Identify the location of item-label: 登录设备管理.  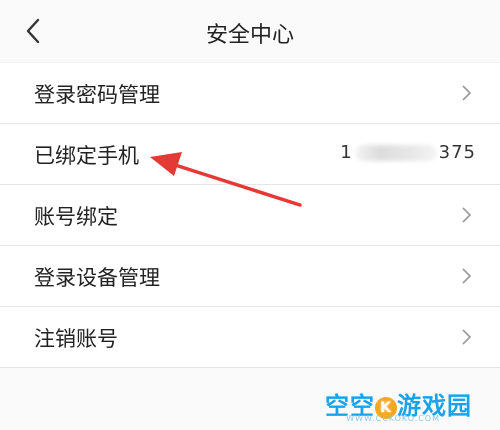
(97, 278).